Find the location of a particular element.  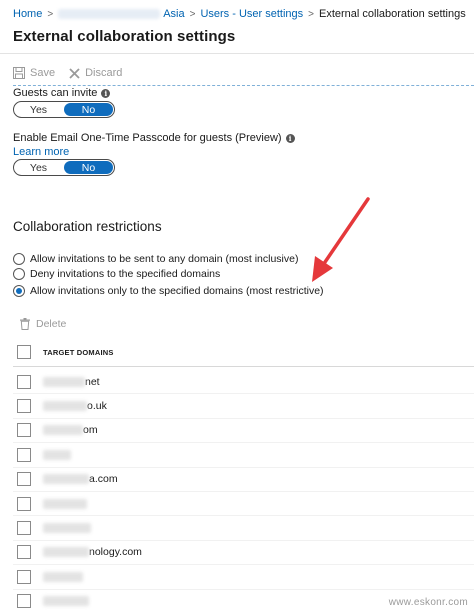

table-row: o.uk is located at coordinates (243, 406).